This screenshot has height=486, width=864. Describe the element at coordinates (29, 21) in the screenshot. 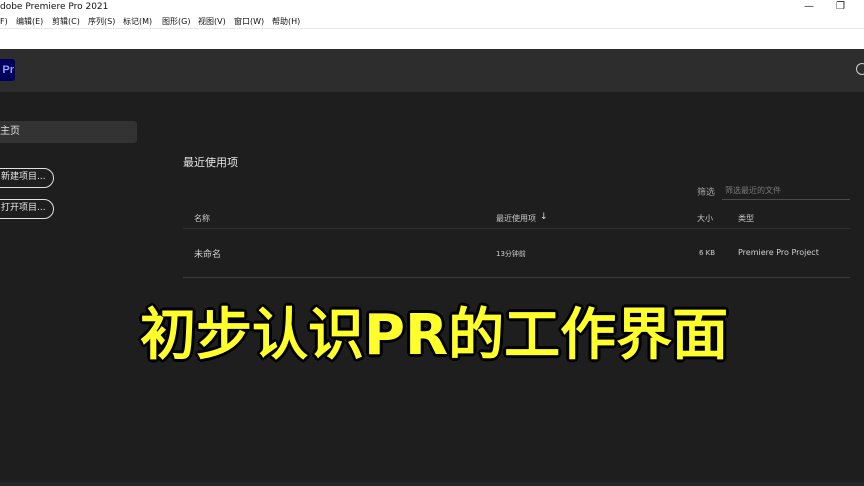

I see `menu-edit: 编辑(E)` at that location.